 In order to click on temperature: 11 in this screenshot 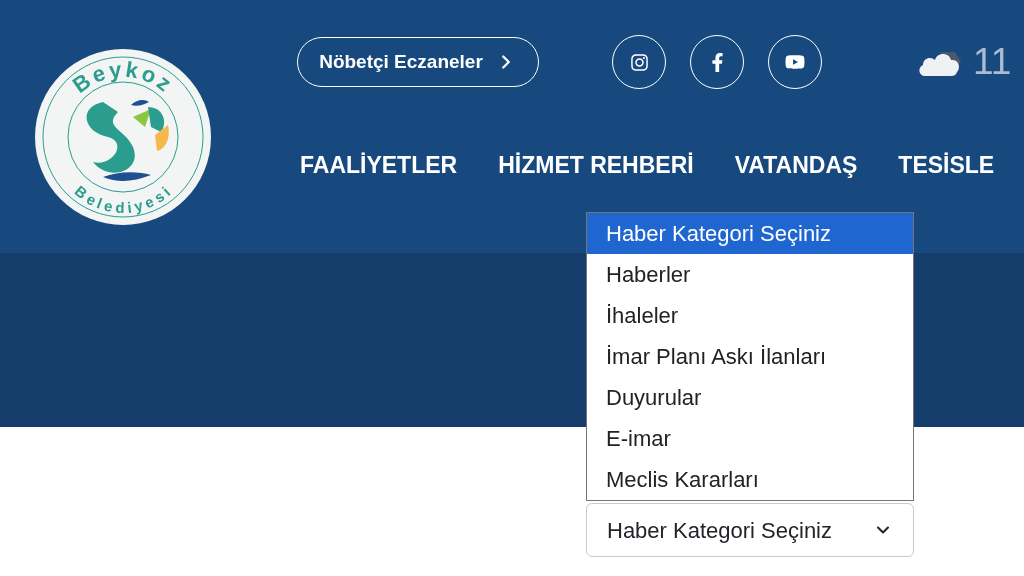, I will do `click(992, 62)`.